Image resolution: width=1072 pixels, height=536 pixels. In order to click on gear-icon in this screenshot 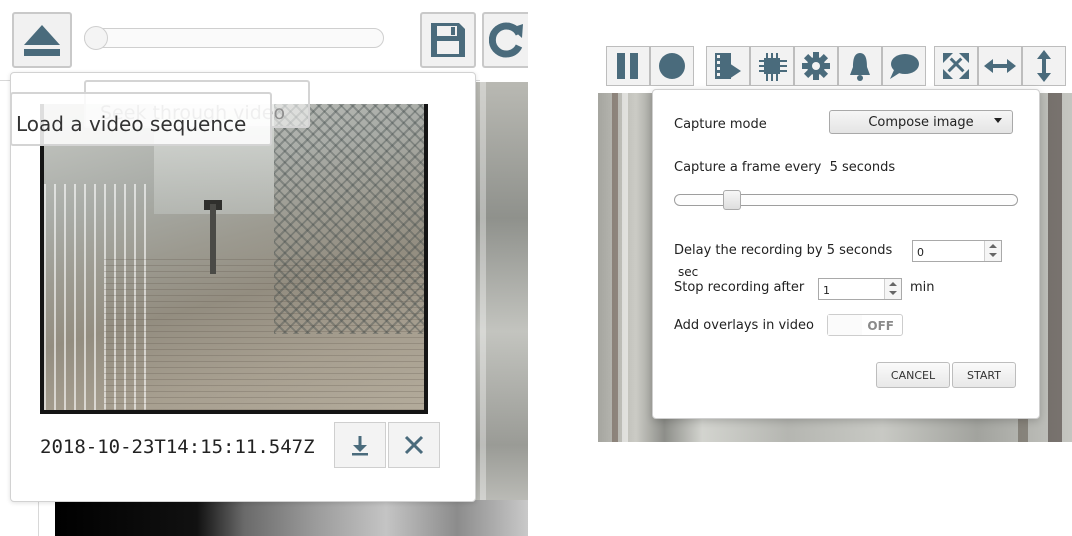, I will do `click(816, 66)`.